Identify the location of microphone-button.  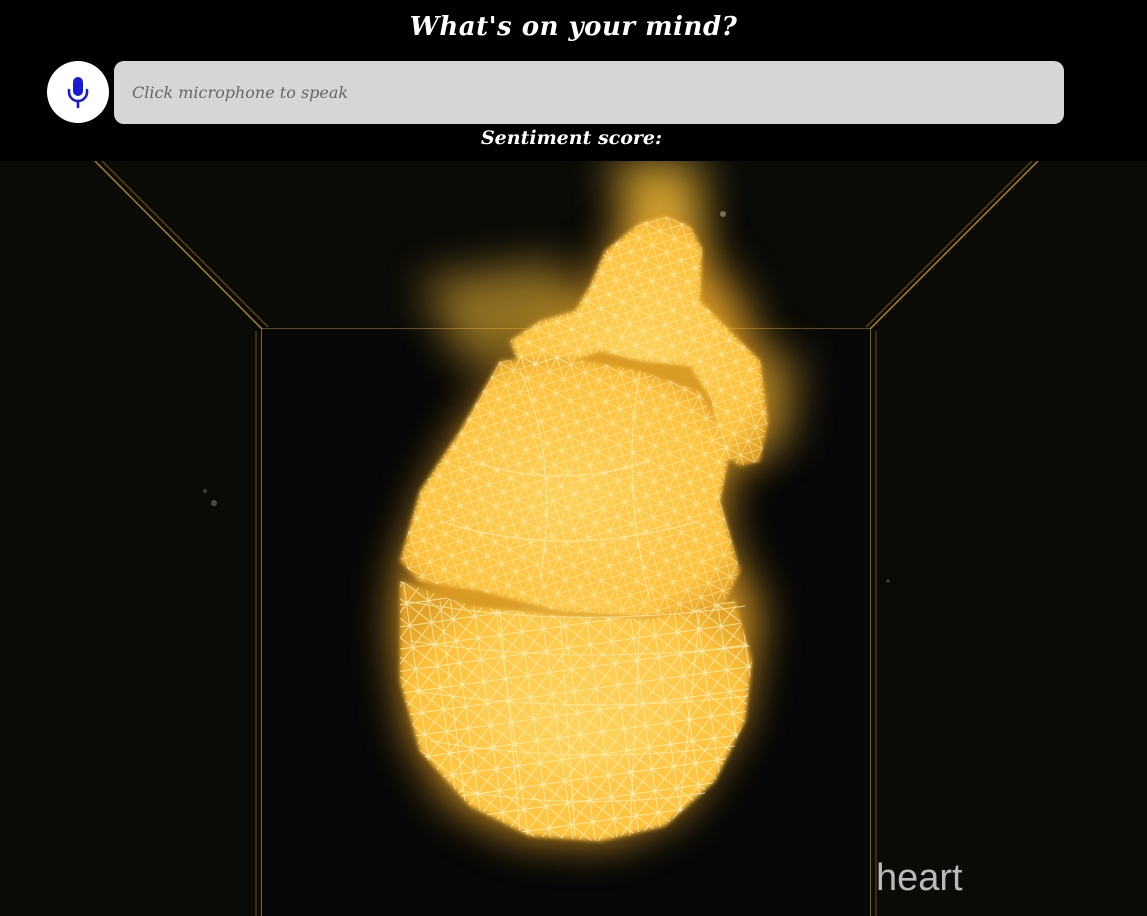
(78, 92).